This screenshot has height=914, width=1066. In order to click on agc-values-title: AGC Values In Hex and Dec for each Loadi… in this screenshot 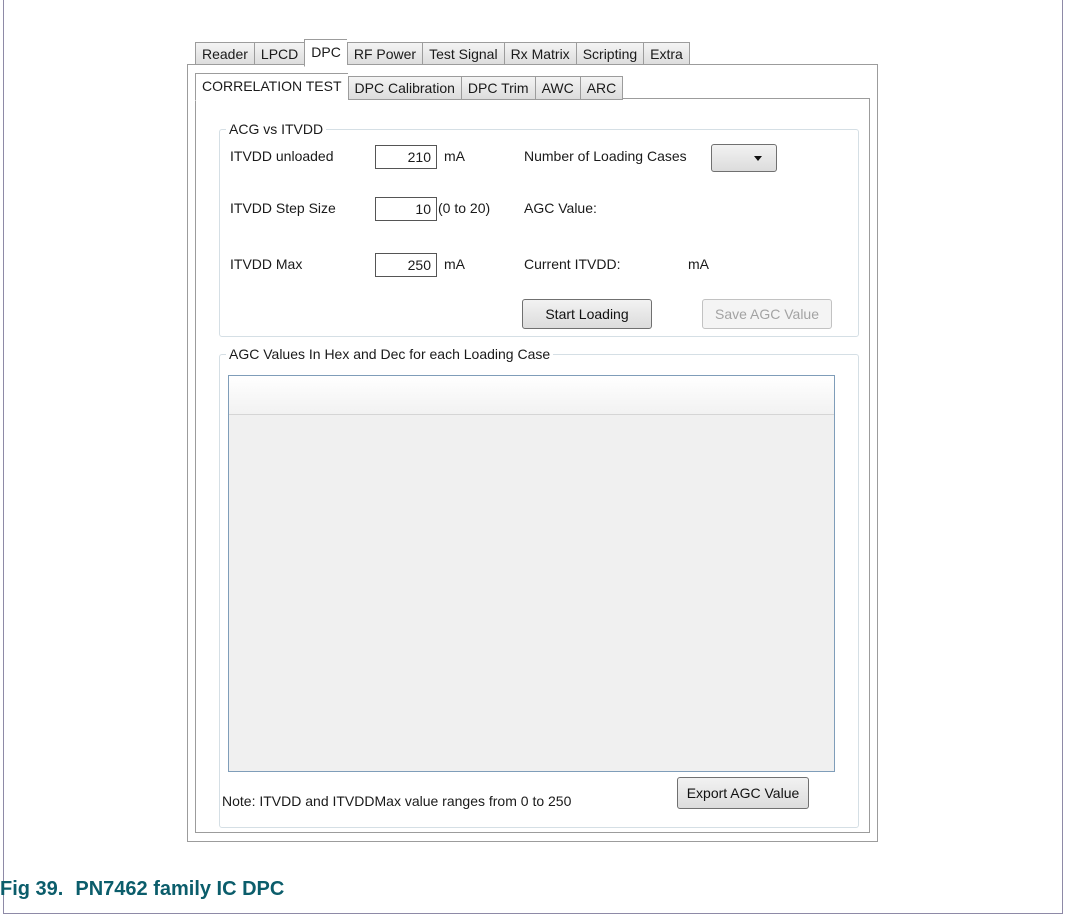, I will do `click(390, 354)`.